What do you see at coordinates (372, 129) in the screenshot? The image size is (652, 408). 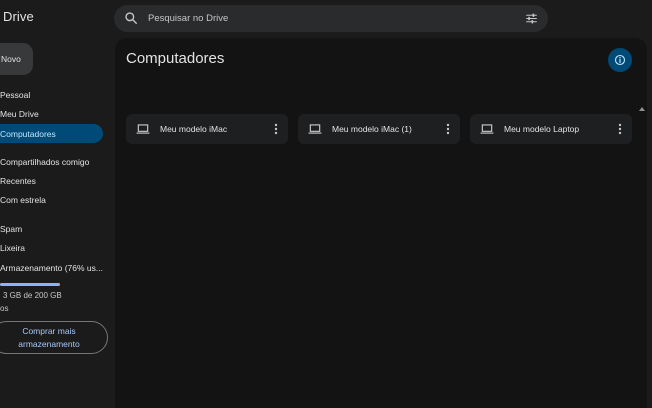 I see `computer-name: Meu modelo iMac (1)` at bounding box center [372, 129].